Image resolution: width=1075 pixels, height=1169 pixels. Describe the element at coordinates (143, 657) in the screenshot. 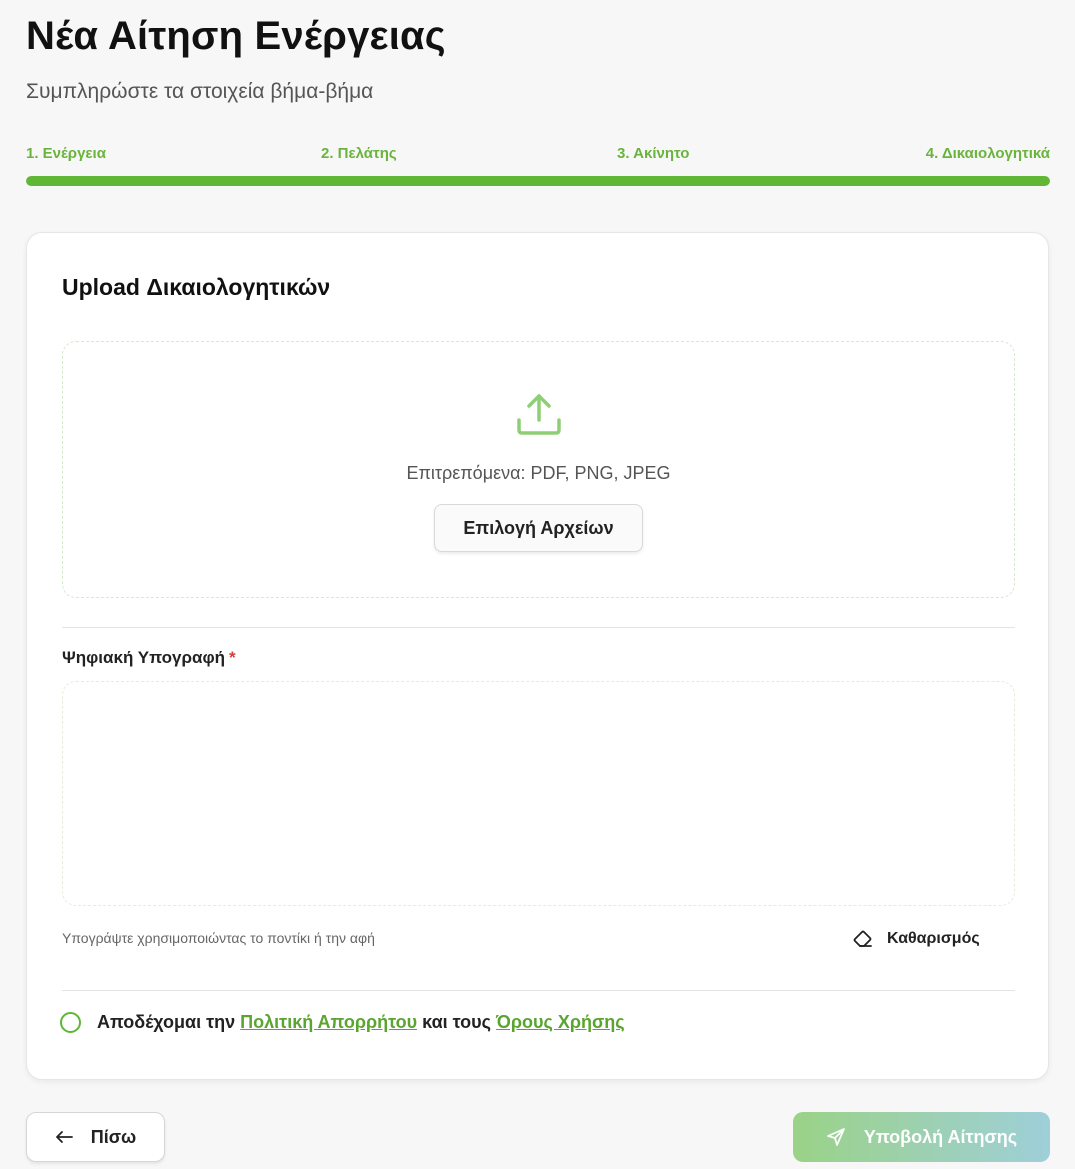

I see `signature-label-text: Ψηφιακή Υπογραφή` at that location.